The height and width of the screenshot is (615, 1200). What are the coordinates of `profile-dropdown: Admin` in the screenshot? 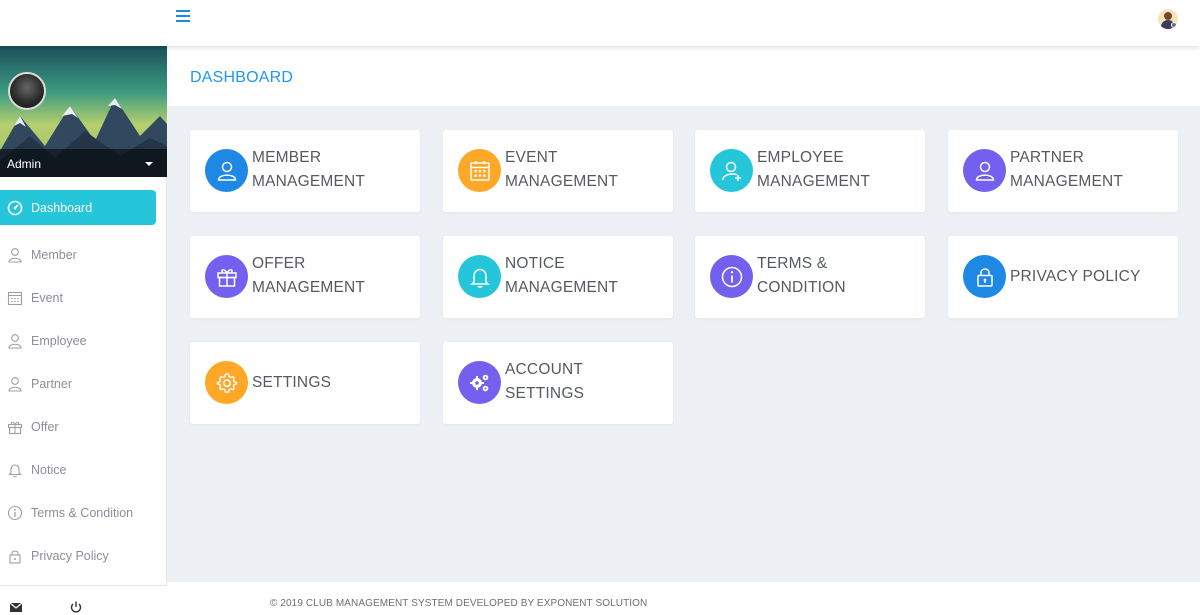 It's located at (83, 163).